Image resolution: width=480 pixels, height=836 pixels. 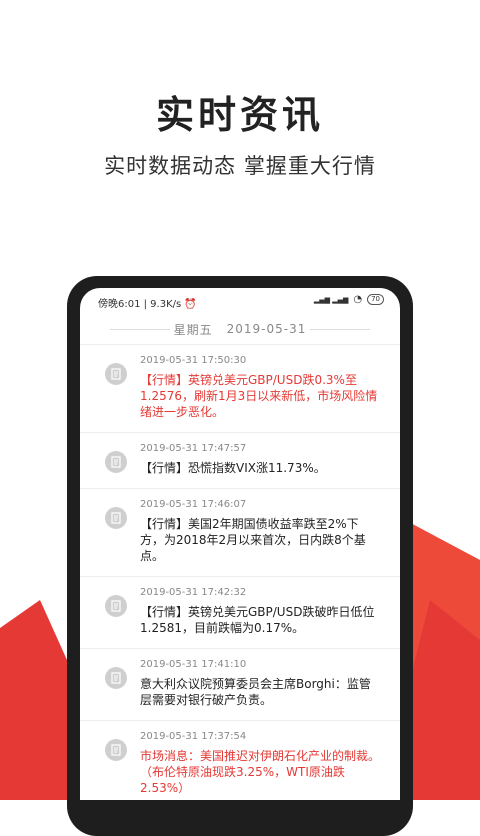 What do you see at coordinates (340, 329) in the screenshot?
I see `divider-right` at bounding box center [340, 329].